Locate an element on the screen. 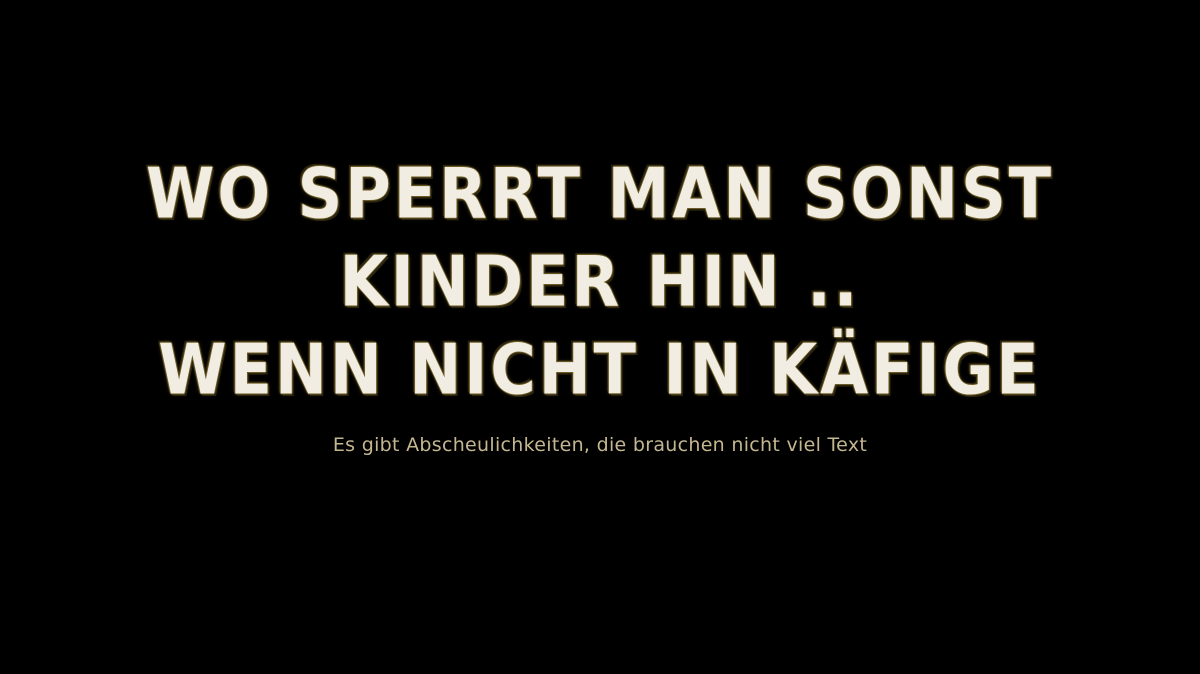 The width and height of the screenshot is (1200, 674). headline-line-2: KINDER HIN .. is located at coordinates (600, 281).